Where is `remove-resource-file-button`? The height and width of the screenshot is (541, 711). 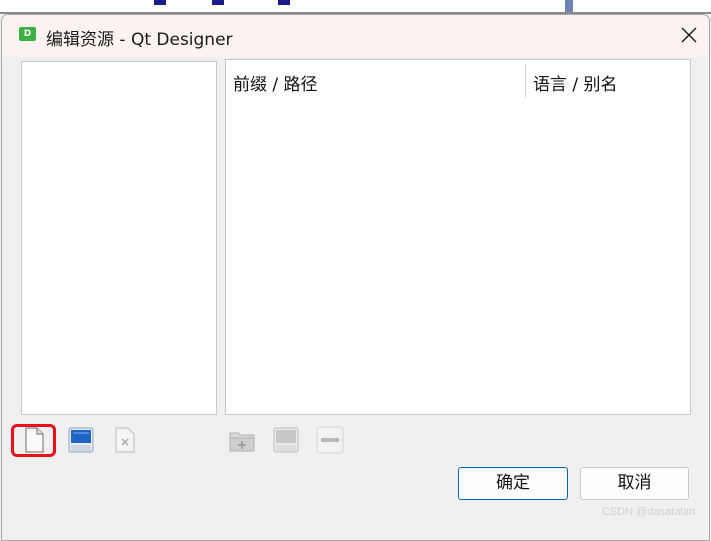 remove-resource-file-button is located at coordinates (125, 440).